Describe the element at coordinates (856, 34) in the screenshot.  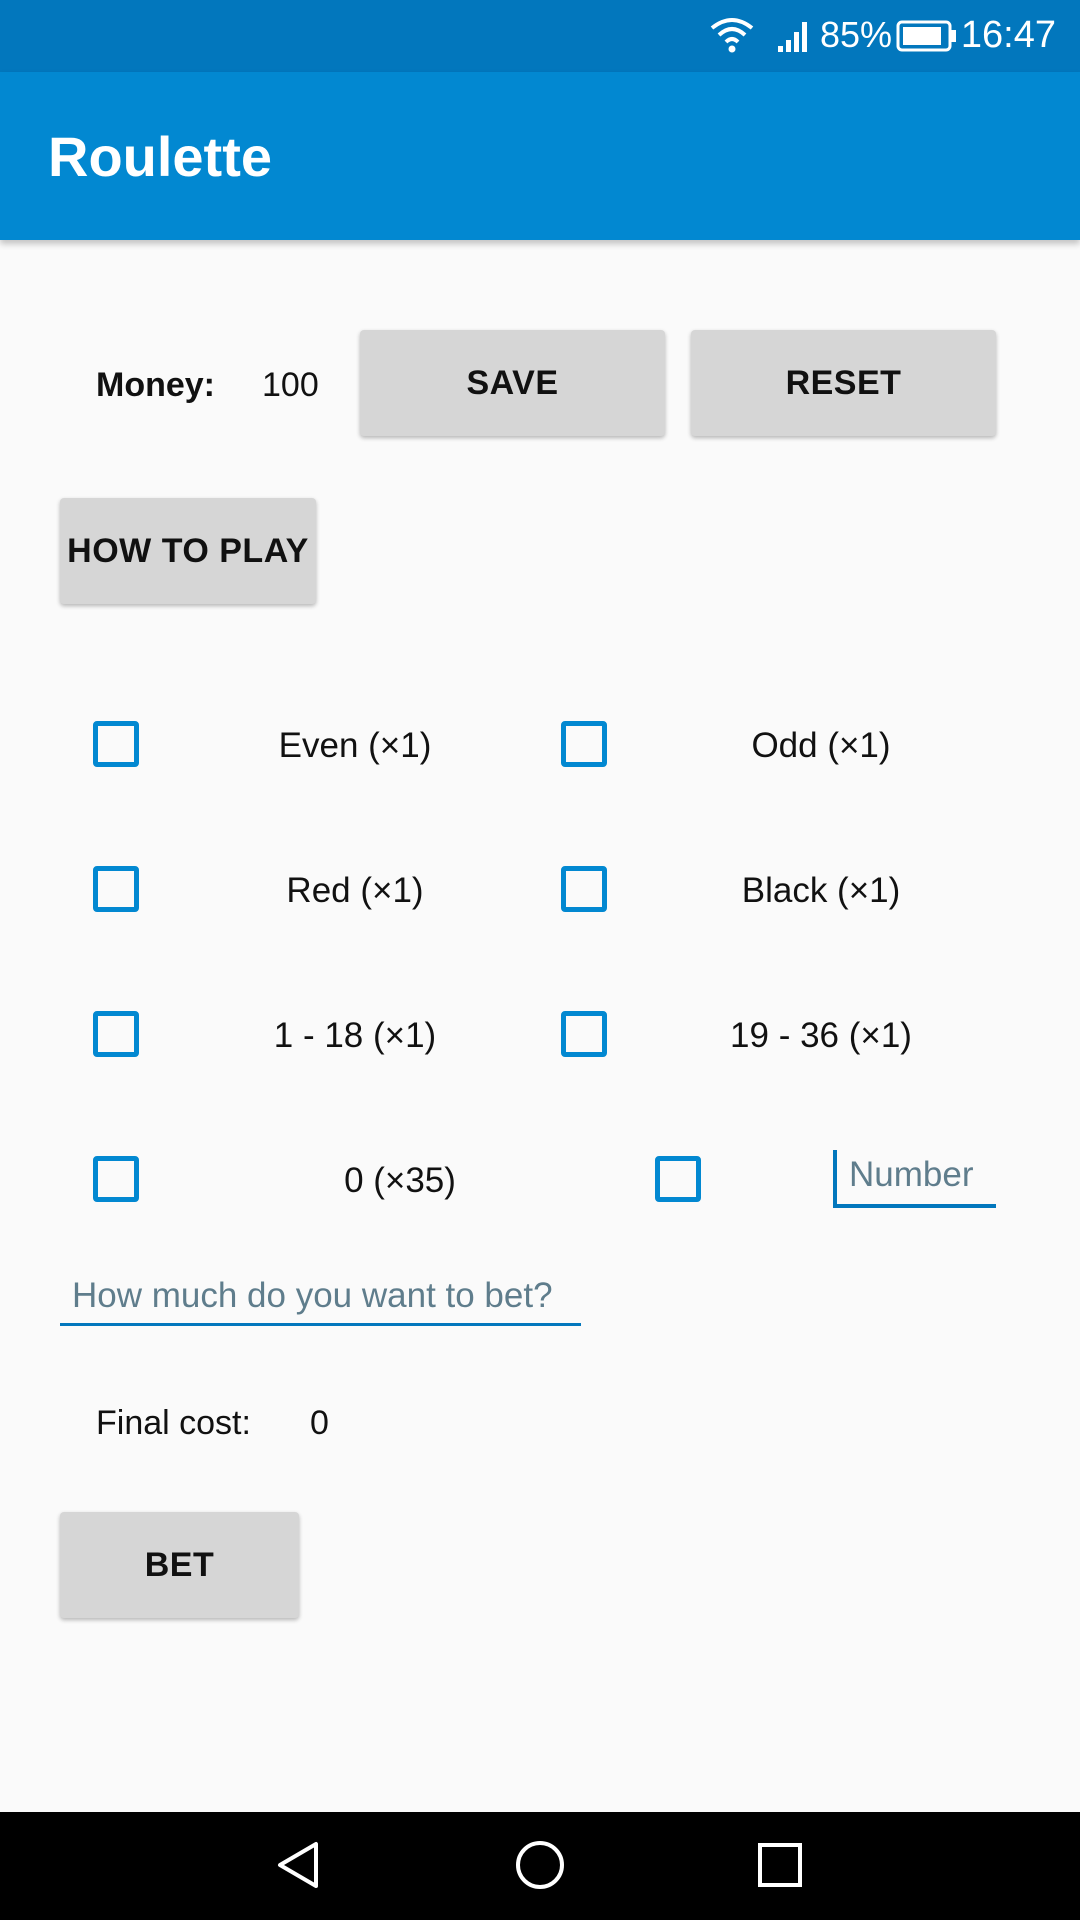
I see `battery-percentage: 85%` at that location.